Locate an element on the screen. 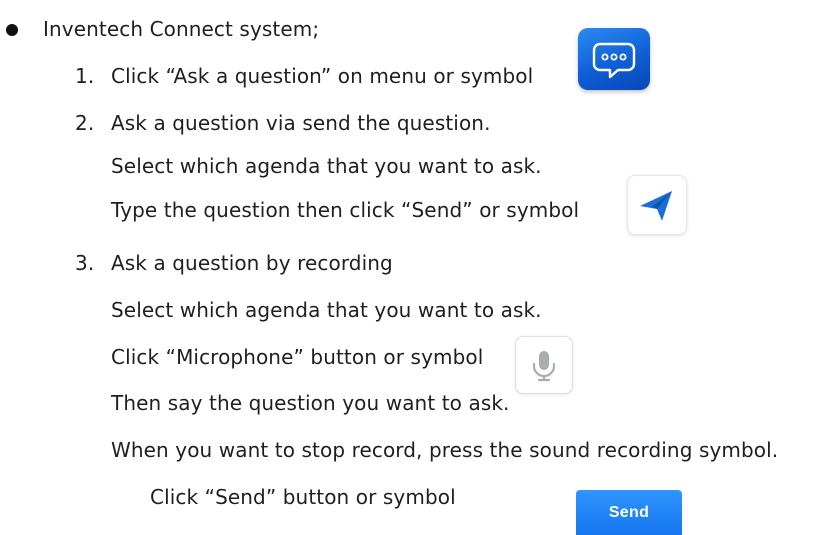 This screenshot has width=837, height=535. paper-plane-icon is located at coordinates (657, 205).